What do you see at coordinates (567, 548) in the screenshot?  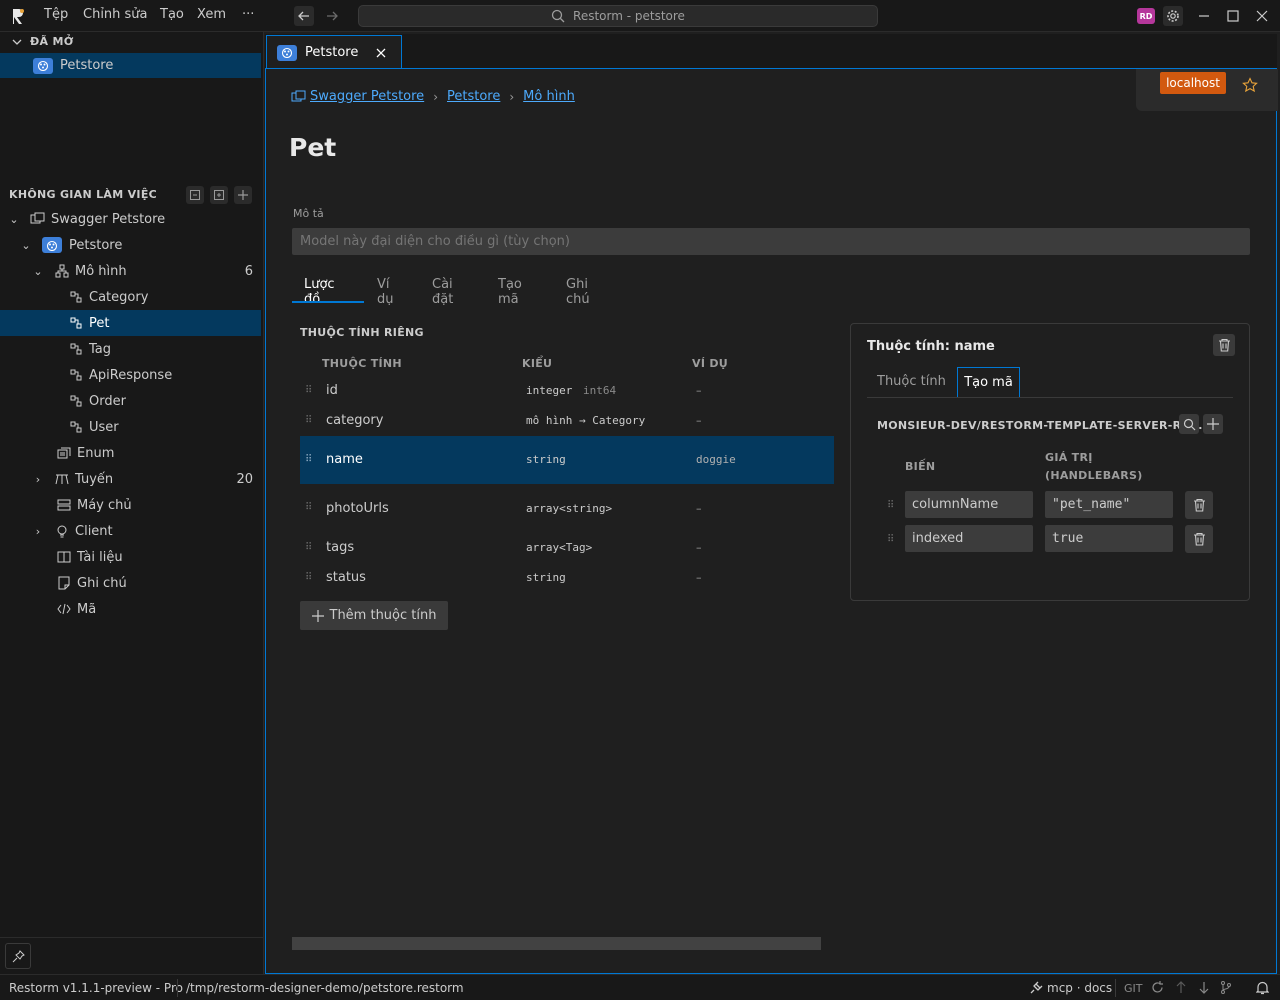 I see `table-row: ⠿ tags array<Tag> –` at bounding box center [567, 548].